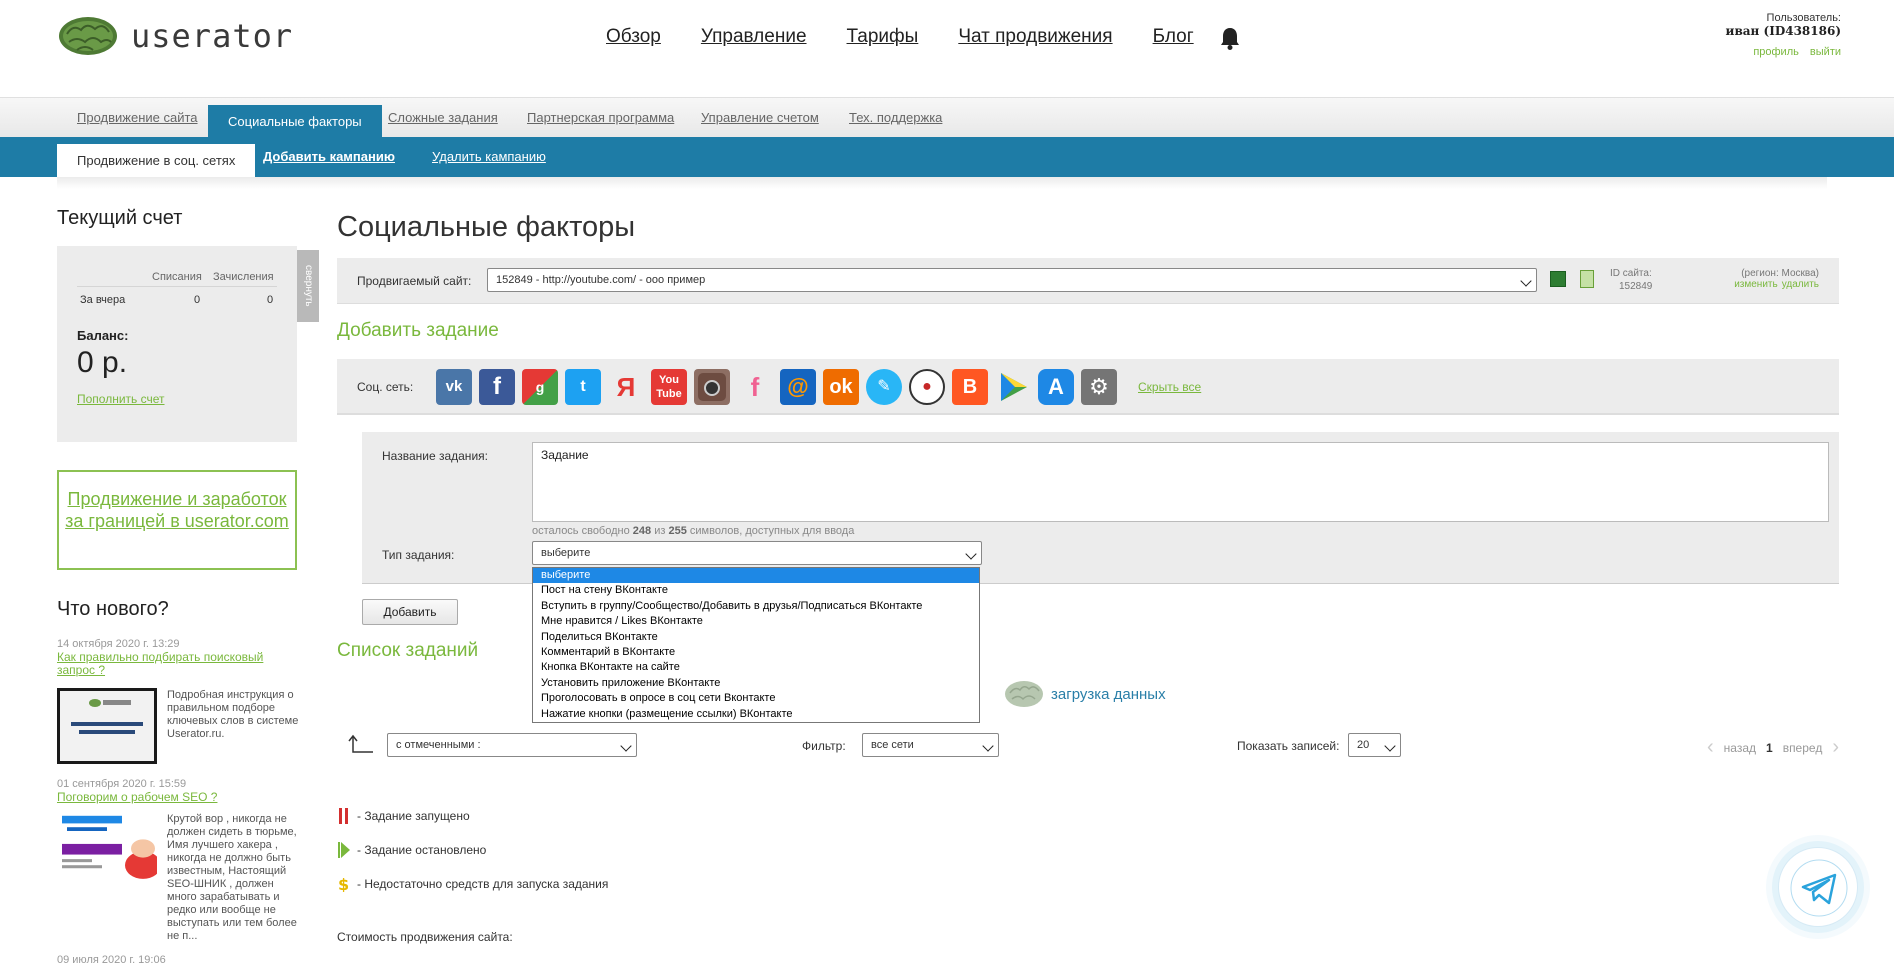  I want to click on app-store-icon: A, so click(1056, 387).